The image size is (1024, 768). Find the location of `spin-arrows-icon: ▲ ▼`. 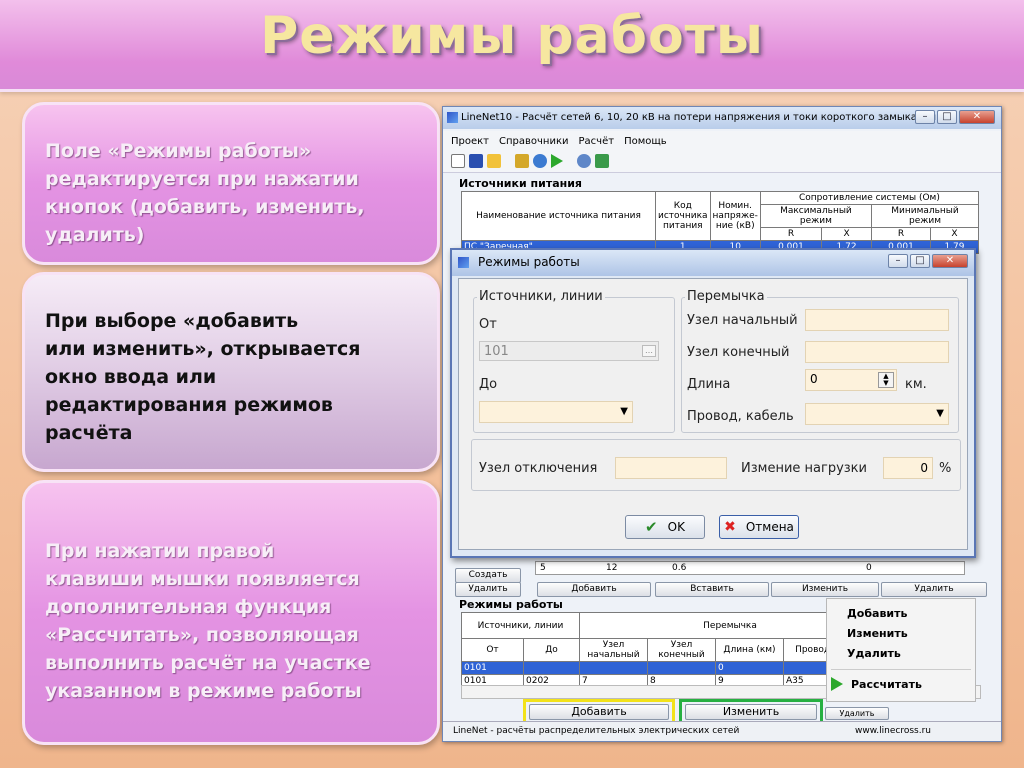

spin-arrows-icon: ▲ ▼ is located at coordinates (886, 380).